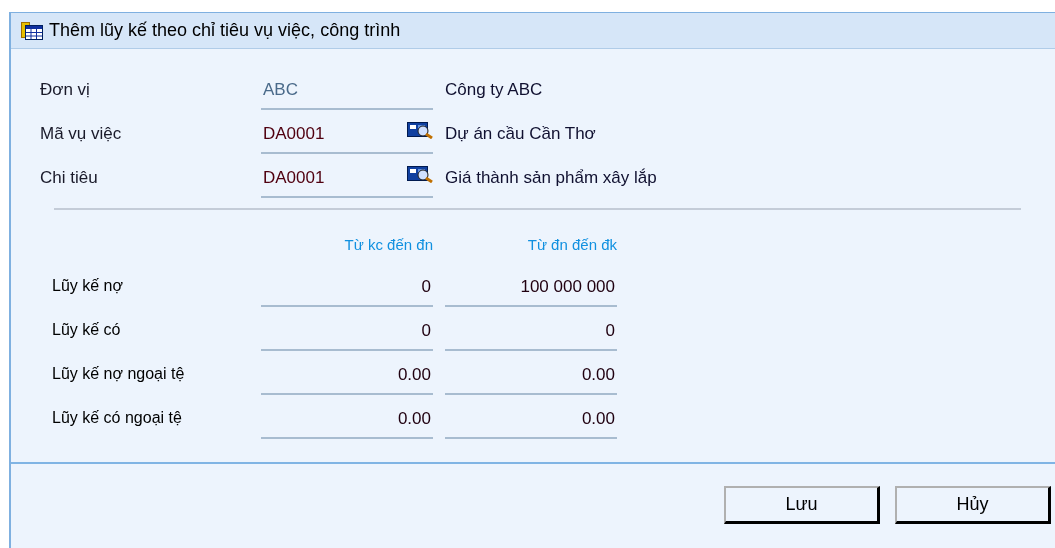  I want to click on table-icon, so click(32, 30).